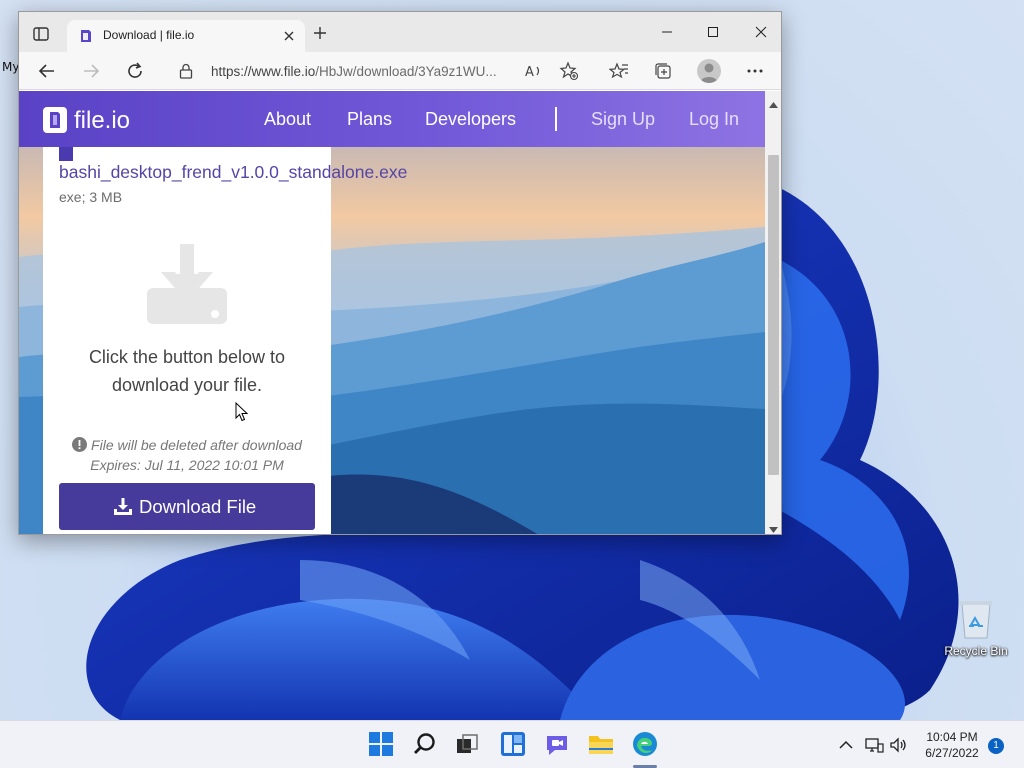 The height and width of the screenshot is (768, 1024). I want to click on more-icon, so click(755, 71).